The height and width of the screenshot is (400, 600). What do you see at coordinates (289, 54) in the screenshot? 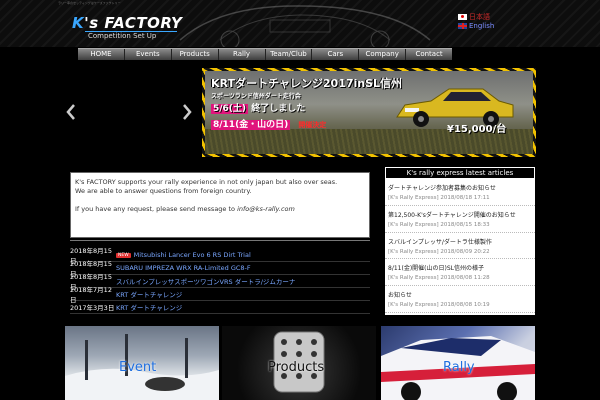
I see `nav-team-club: Team/Club` at bounding box center [289, 54].